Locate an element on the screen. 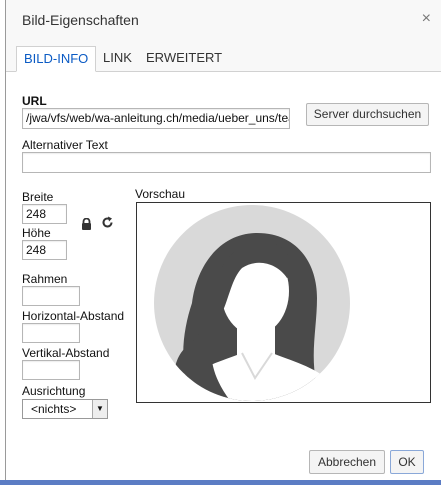  chevron-down-icon: ▼ is located at coordinates (99, 409).